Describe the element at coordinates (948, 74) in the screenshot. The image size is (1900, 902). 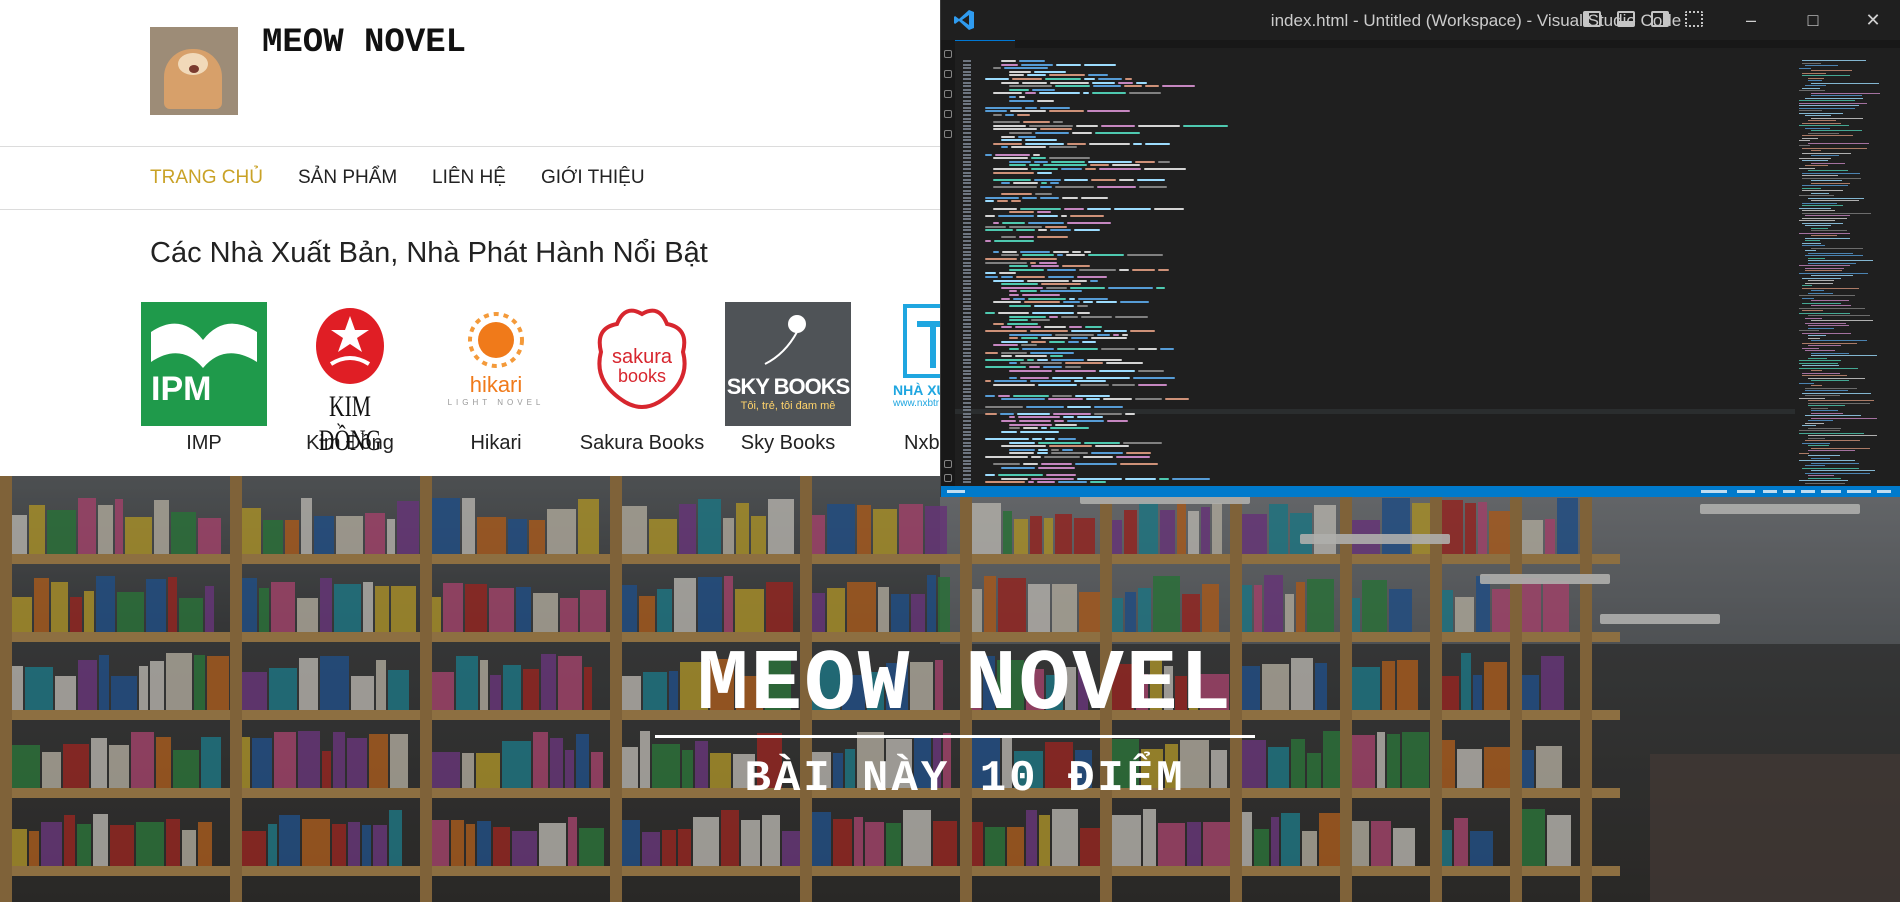
I see `search-icon` at that location.